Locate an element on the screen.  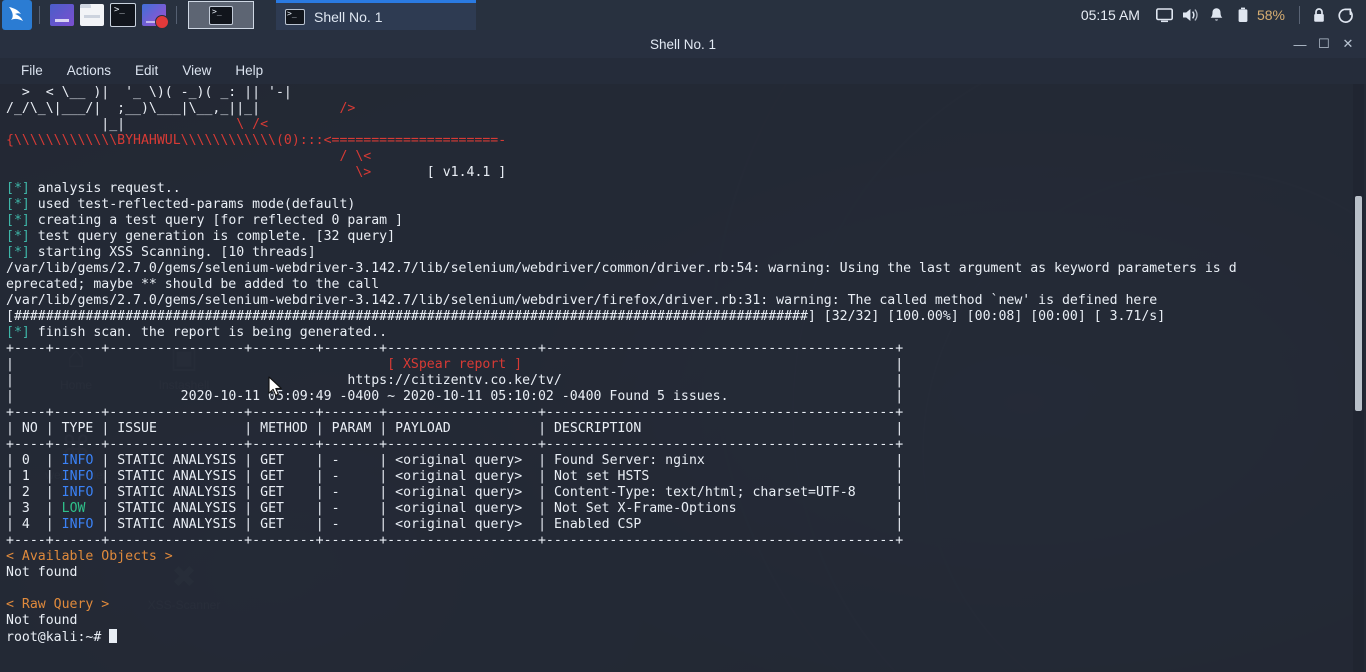
window-controls: — ☐ ✕ is located at coordinates (1324, 44).